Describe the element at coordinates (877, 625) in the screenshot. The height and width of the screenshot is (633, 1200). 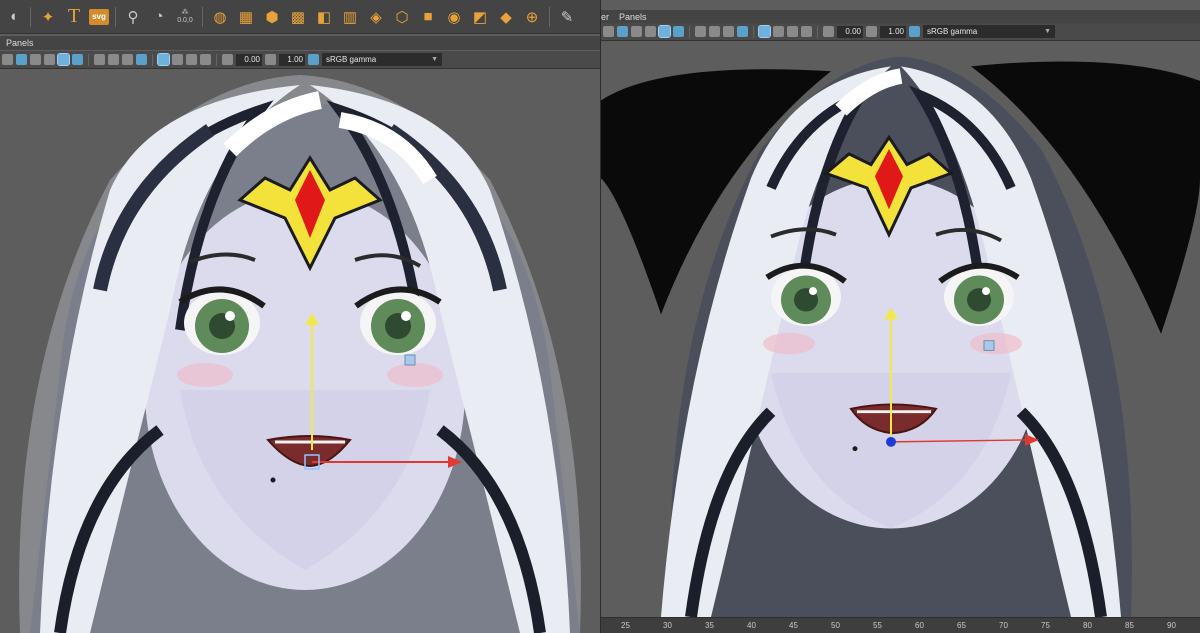
I see `timeline-tick: 55` at that location.